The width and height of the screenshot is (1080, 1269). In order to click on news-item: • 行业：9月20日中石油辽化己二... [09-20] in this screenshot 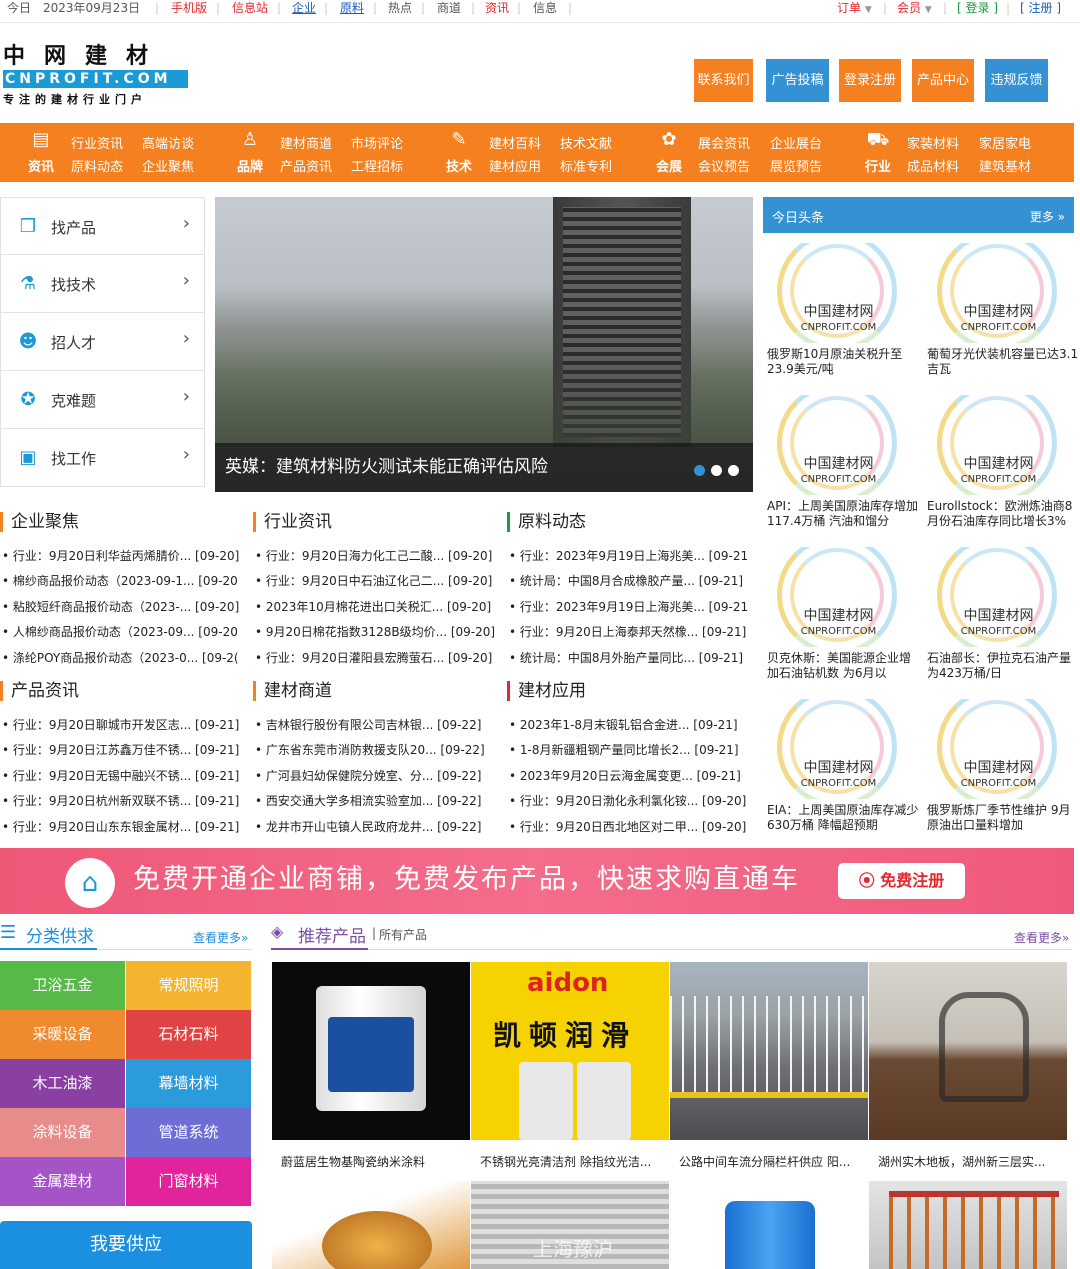, I will do `click(377, 581)`.